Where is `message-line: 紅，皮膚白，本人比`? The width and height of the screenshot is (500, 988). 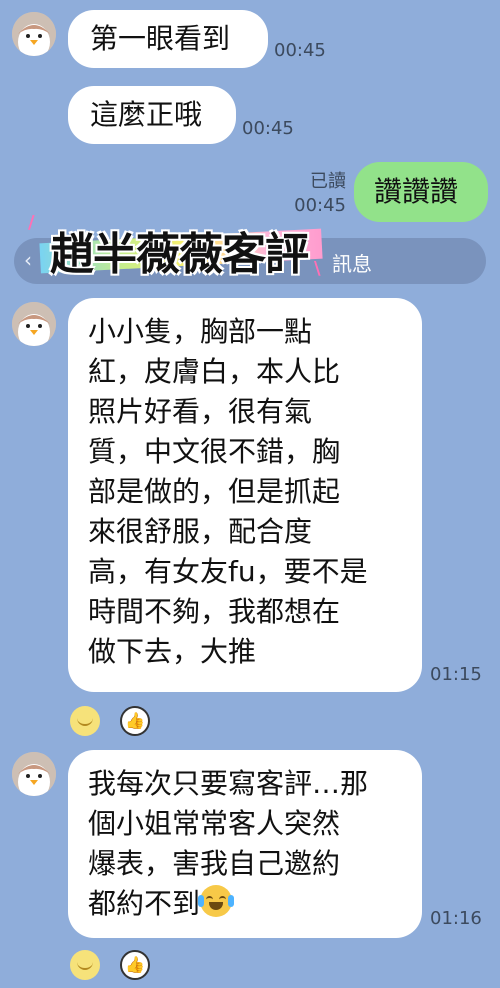
message-line: 紅，皮膚白，本人比 is located at coordinates (214, 371).